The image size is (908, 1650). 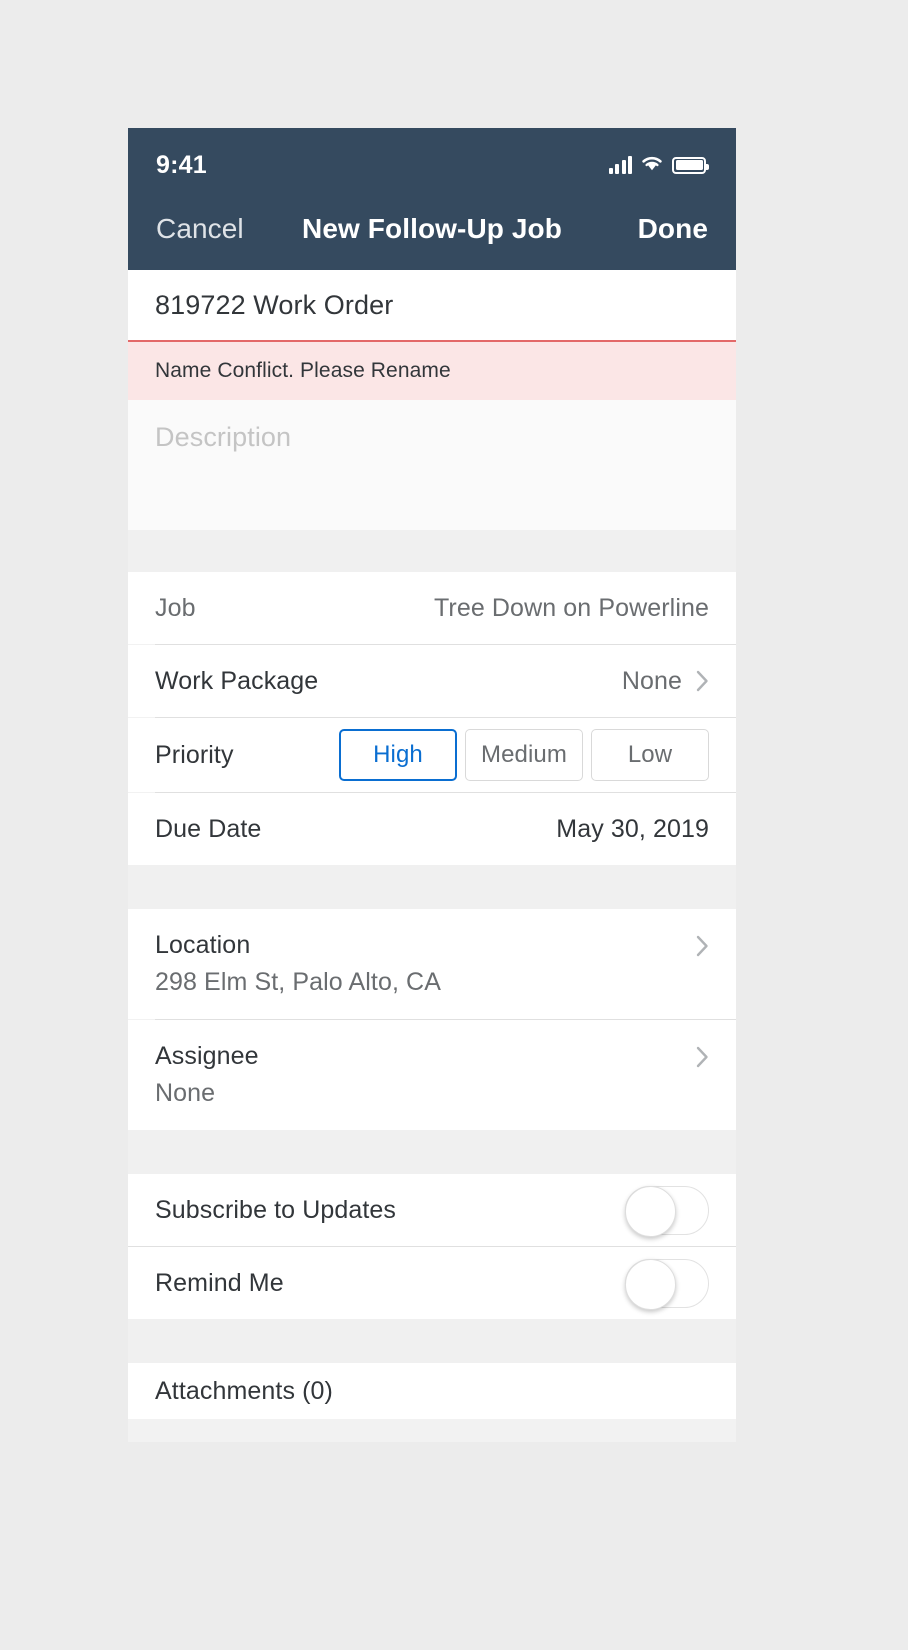 What do you see at coordinates (276, 1209) in the screenshot?
I see `subscribe-to-updates-label: Subscribe to Updates` at bounding box center [276, 1209].